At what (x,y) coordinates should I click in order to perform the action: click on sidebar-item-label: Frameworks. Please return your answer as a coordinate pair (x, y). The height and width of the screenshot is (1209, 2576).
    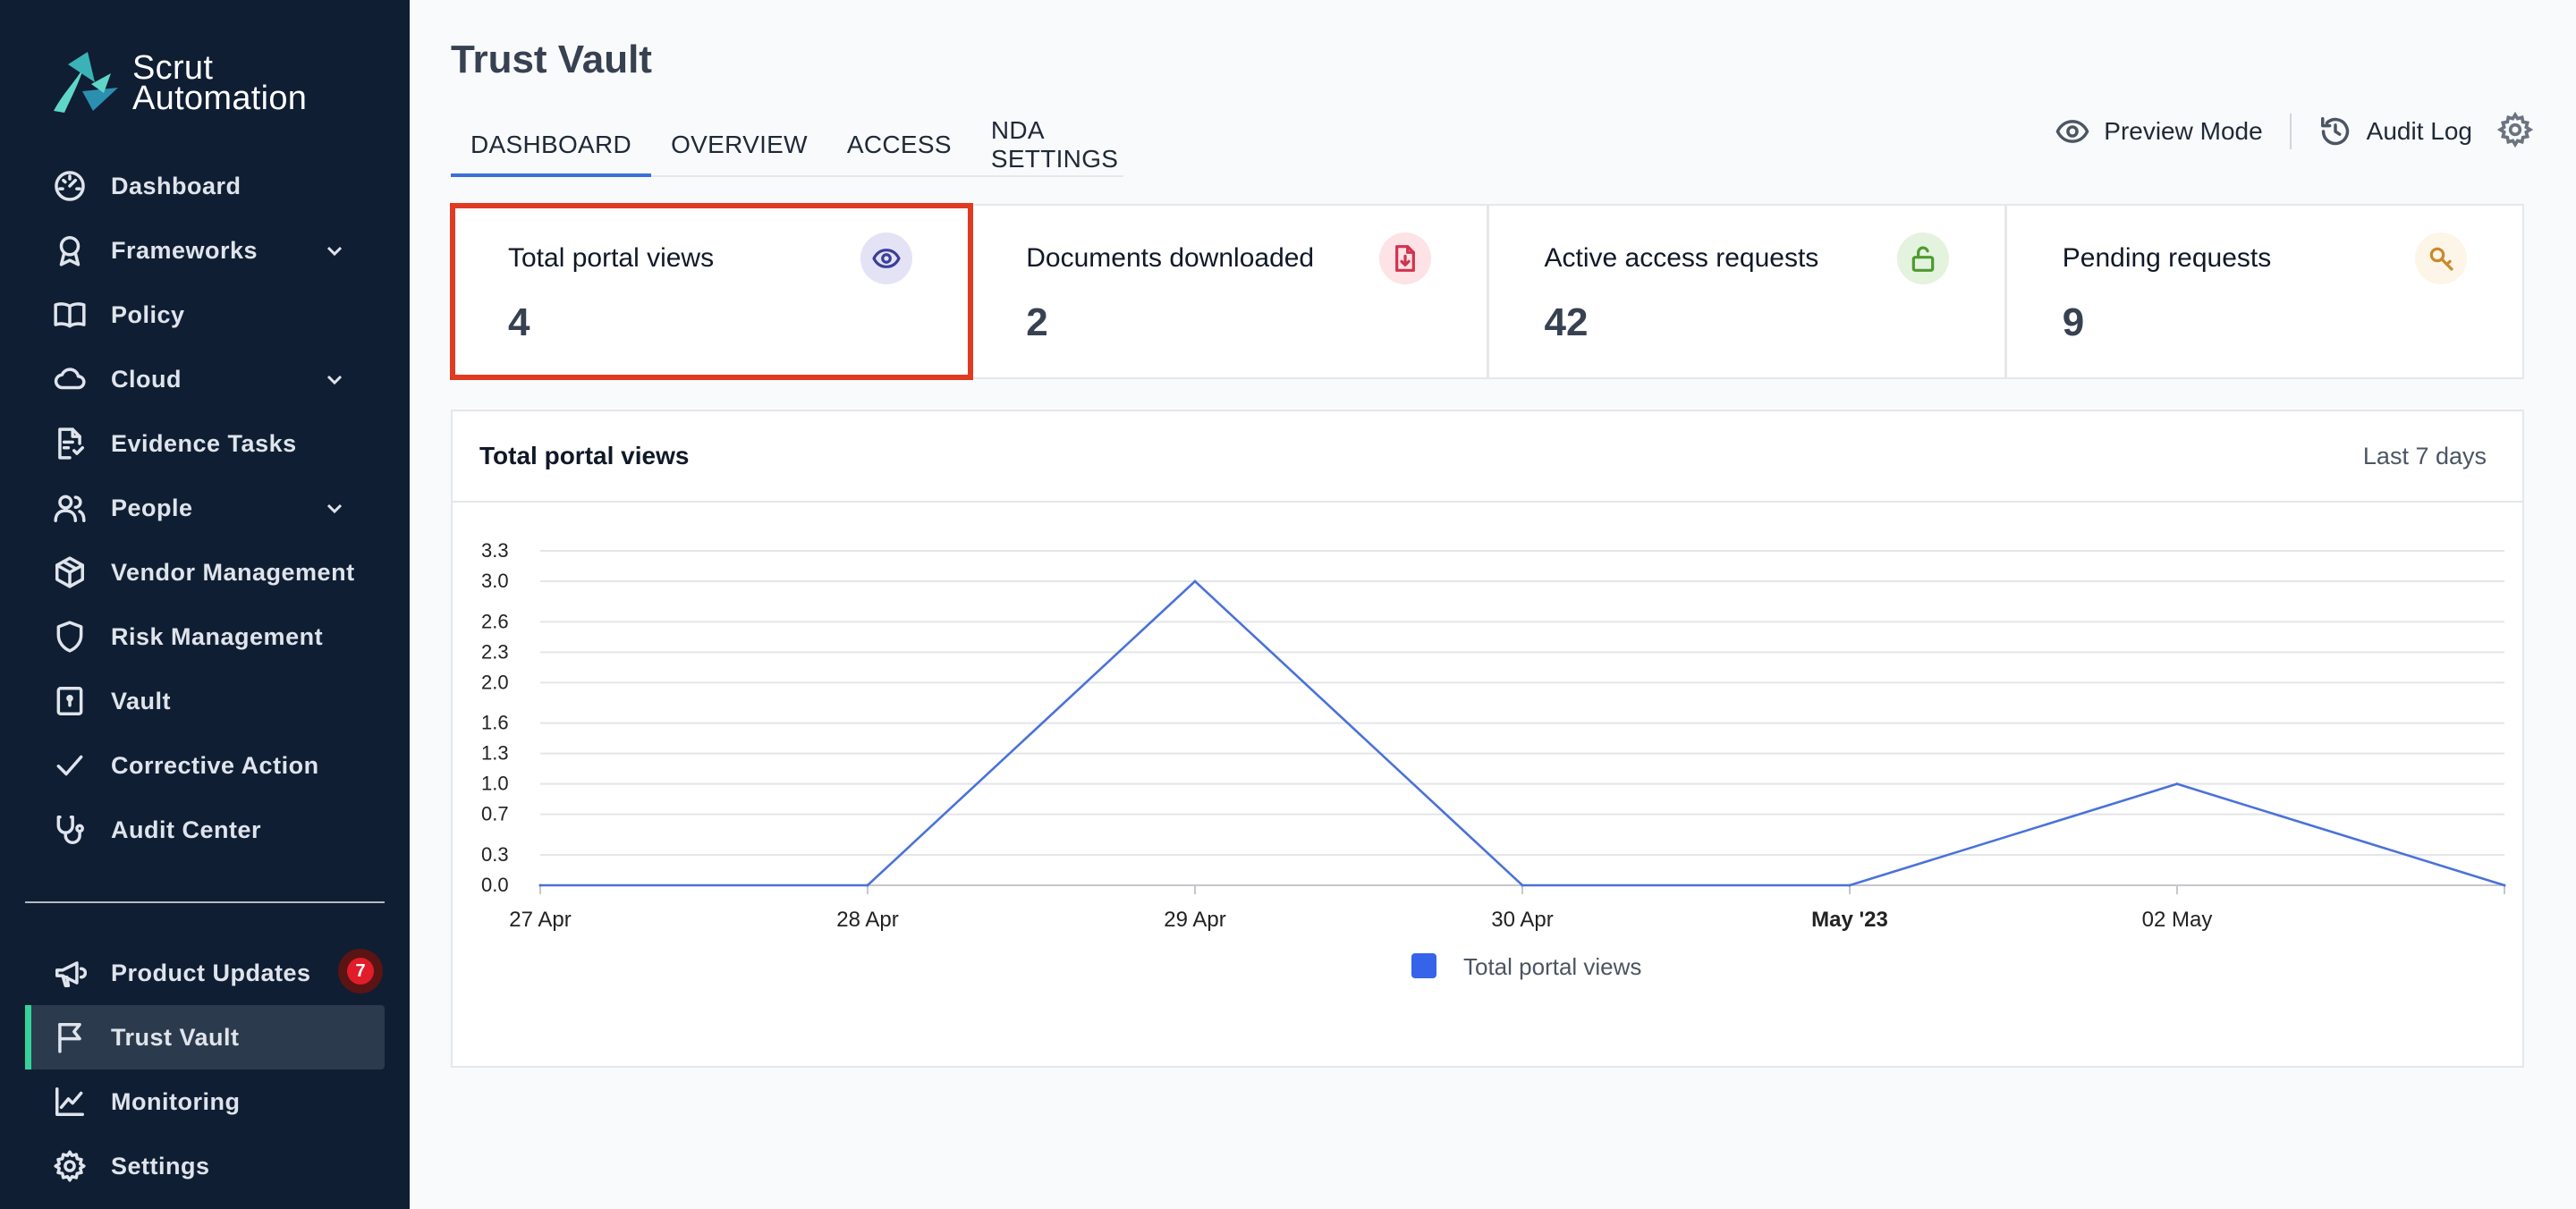
    Looking at the image, I should click on (184, 250).